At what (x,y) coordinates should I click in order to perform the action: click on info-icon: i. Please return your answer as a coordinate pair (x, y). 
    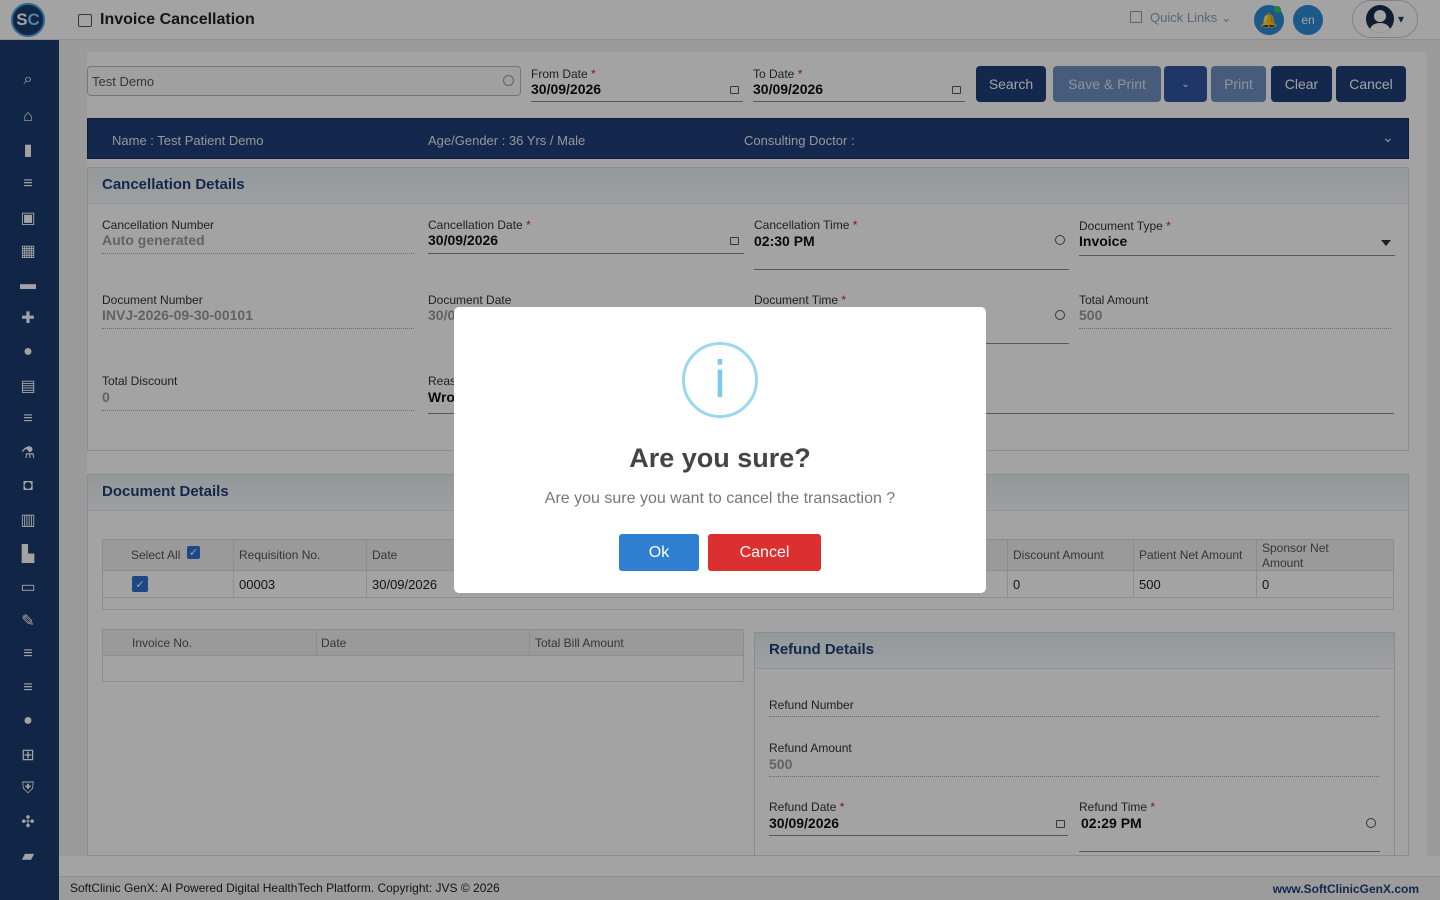
    Looking at the image, I should click on (720, 380).